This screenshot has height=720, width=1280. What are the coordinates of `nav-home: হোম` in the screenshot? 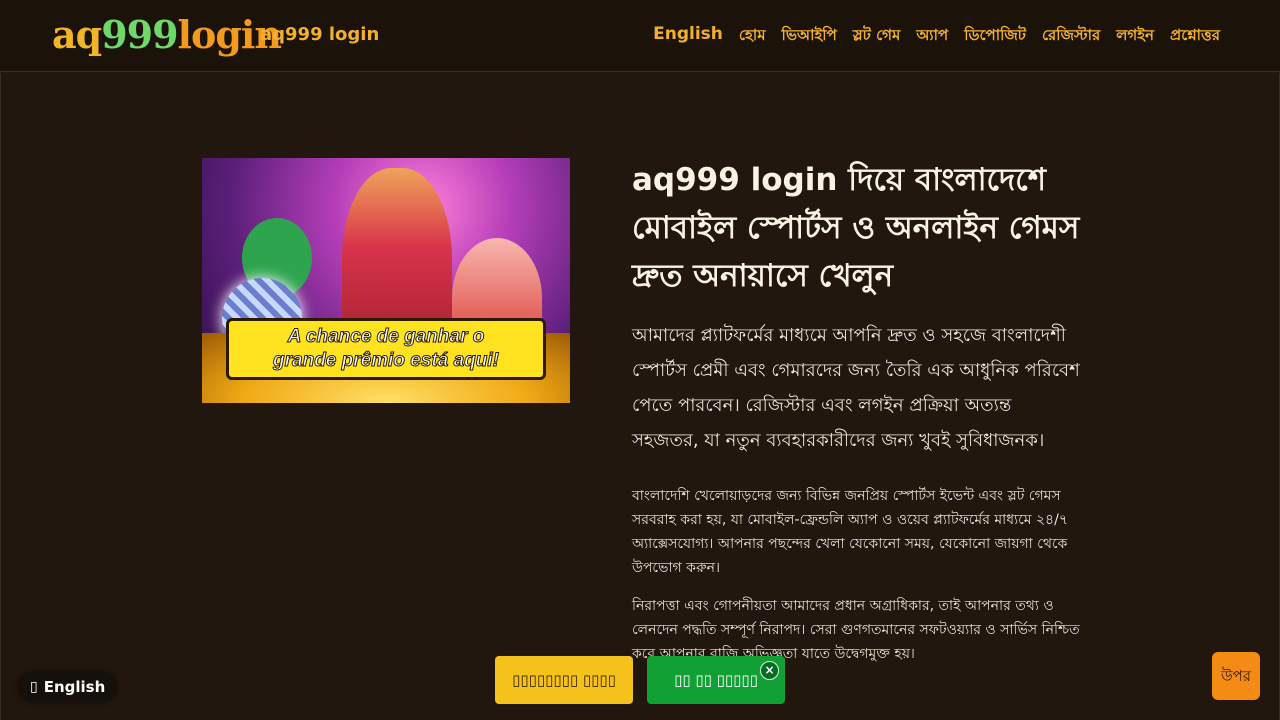 It's located at (752, 36).